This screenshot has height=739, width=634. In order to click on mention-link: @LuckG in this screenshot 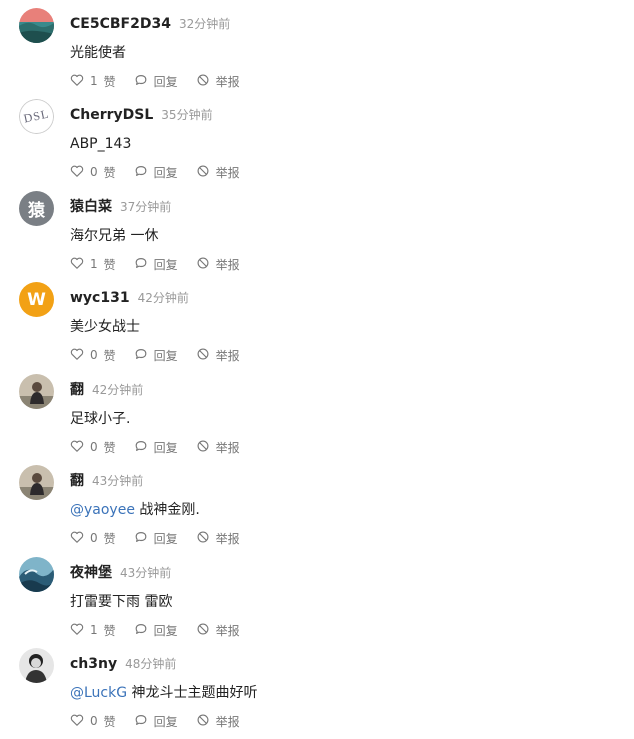, I will do `click(98, 693)`.